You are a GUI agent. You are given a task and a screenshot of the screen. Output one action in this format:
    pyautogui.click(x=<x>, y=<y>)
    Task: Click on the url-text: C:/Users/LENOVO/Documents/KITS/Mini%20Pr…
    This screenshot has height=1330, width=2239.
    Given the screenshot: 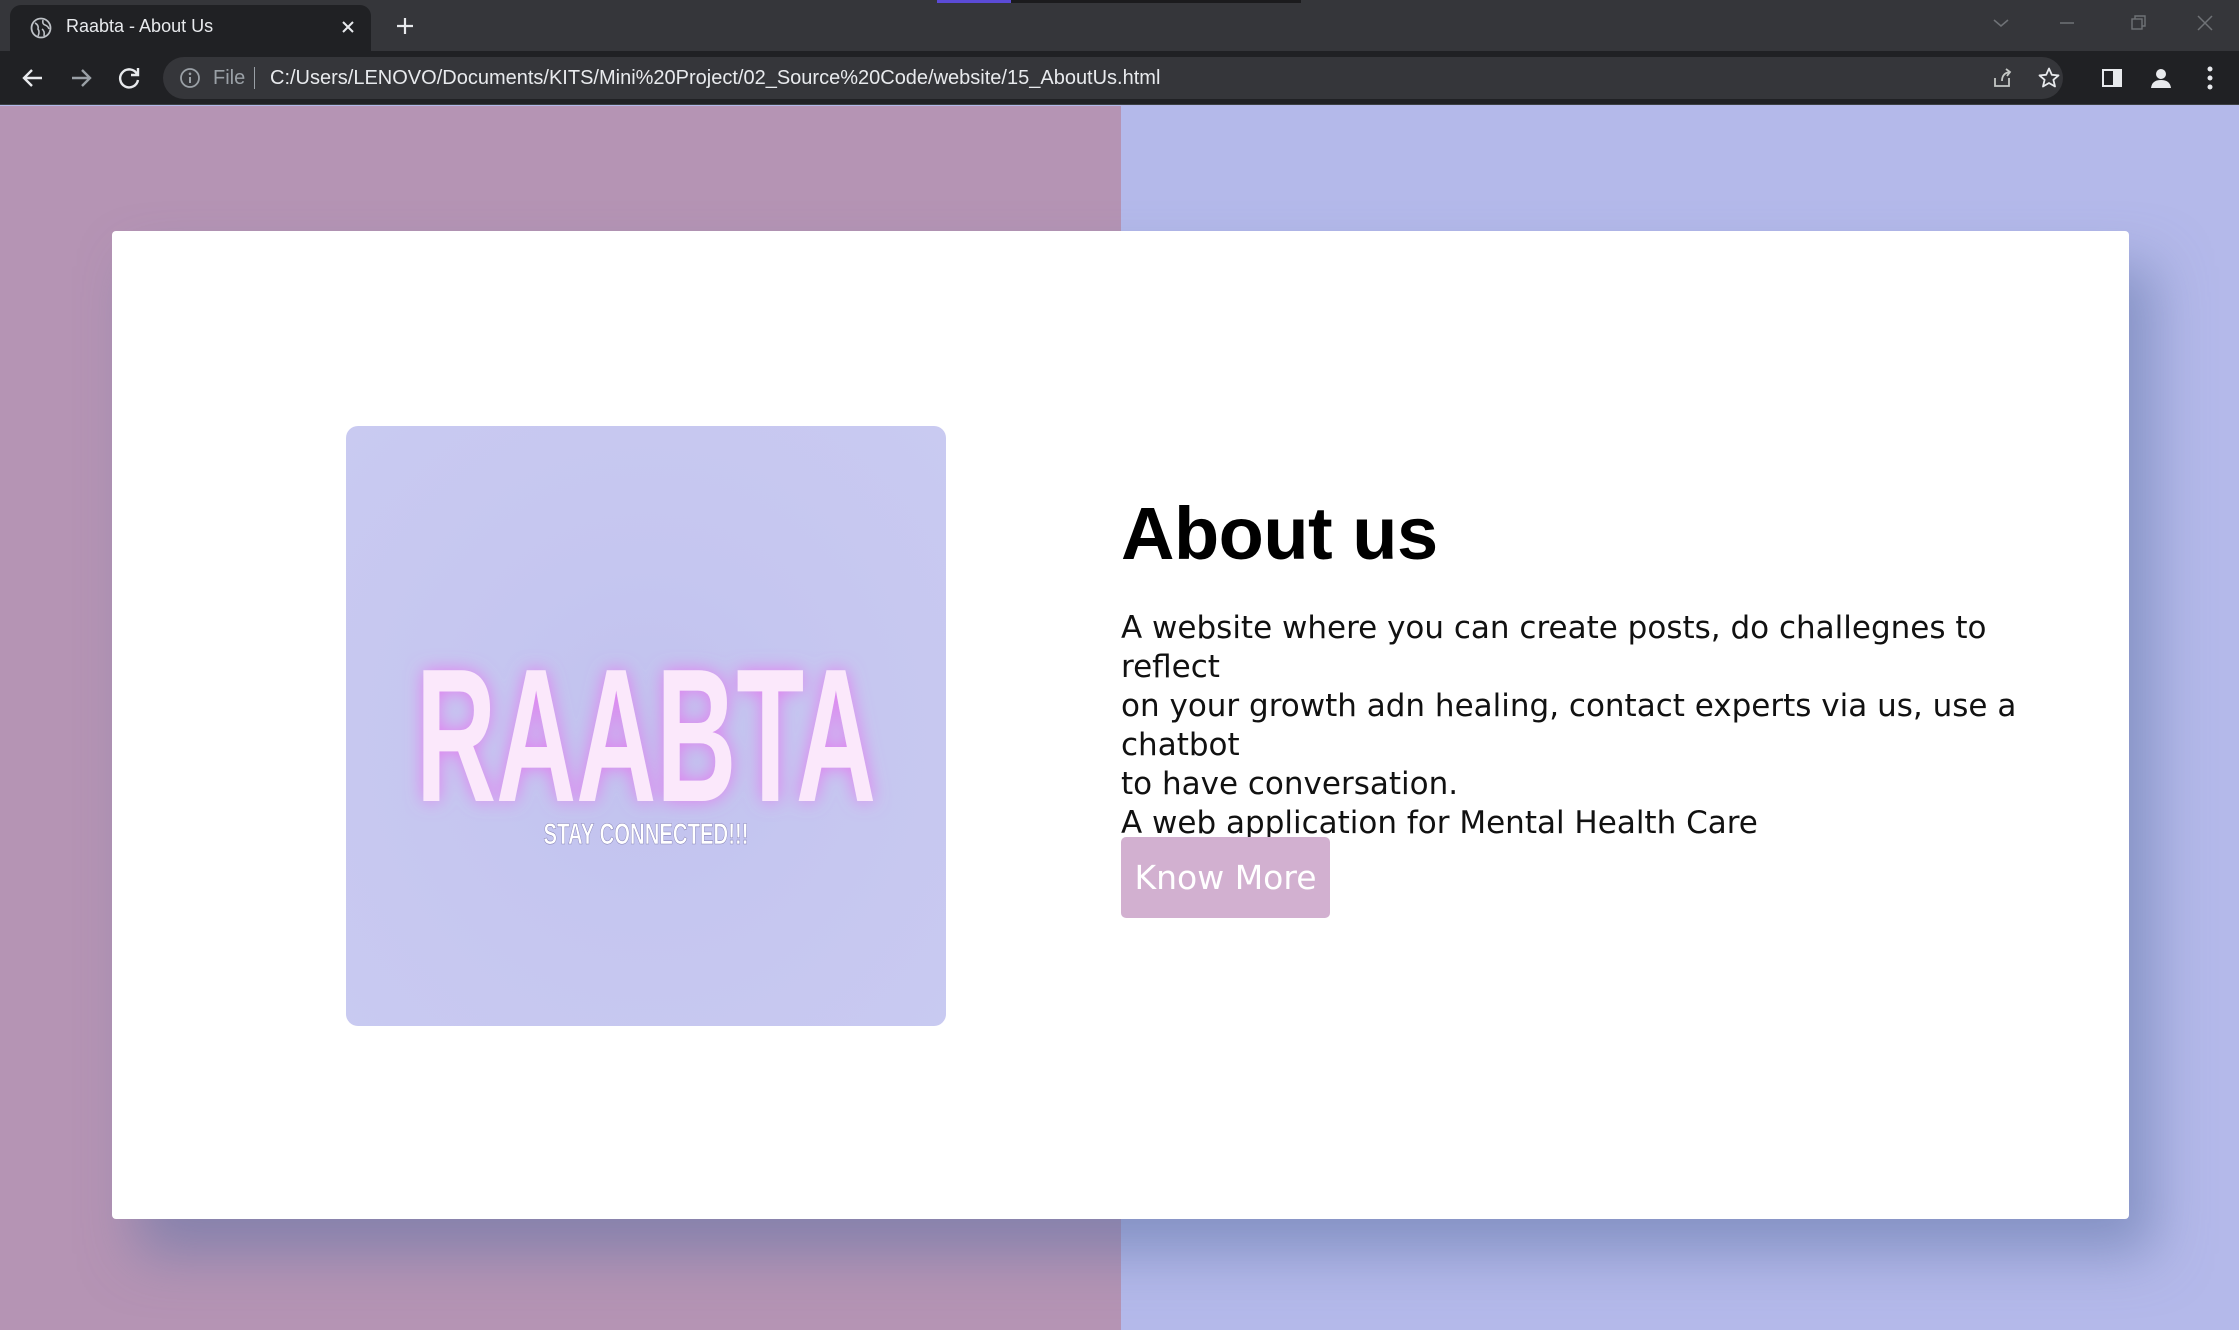 What is the action you would take?
    pyautogui.click(x=715, y=78)
    